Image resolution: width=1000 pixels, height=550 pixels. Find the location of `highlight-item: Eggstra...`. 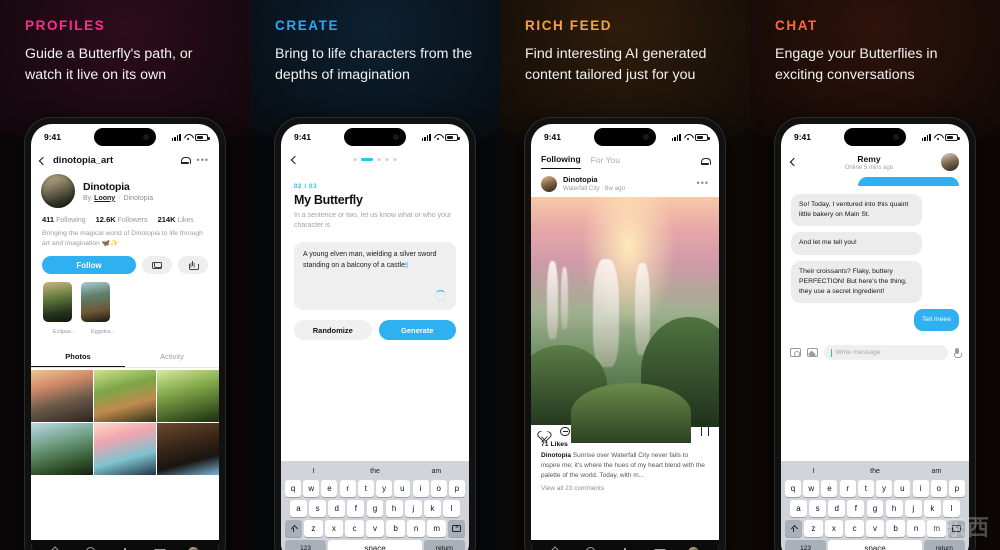

highlight-item: Eggstra... is located at coordinates (98, 309).